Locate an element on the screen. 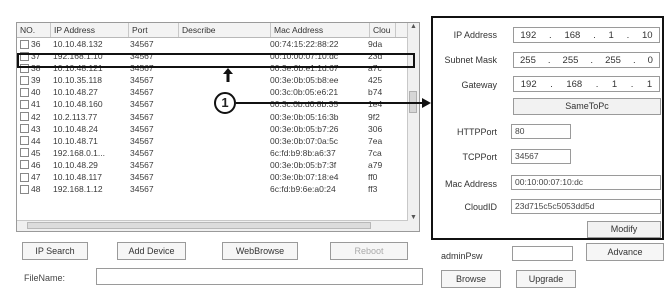 This screenshot has width=668, height=291. table-horizontal-scrollbar is located at coordinates (212, 225).